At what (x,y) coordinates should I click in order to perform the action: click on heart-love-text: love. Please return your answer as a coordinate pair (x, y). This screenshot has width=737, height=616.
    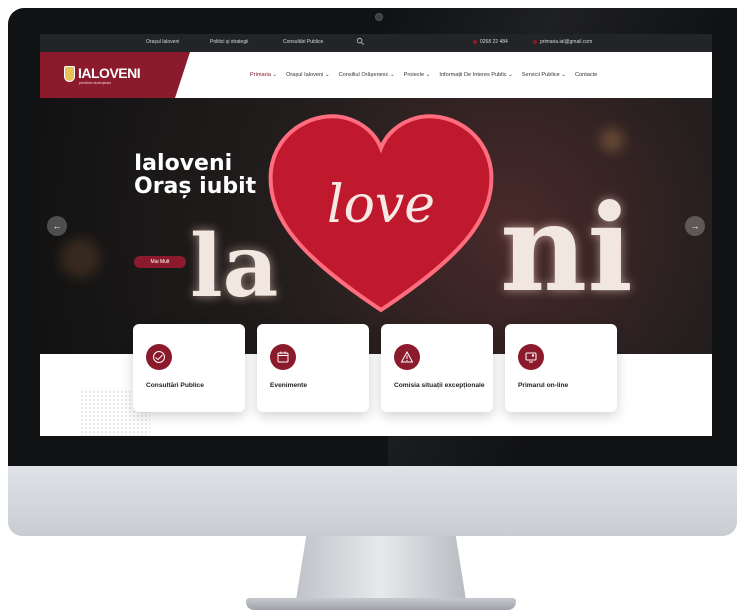
    Looking at the image, I should click on (381, 205).